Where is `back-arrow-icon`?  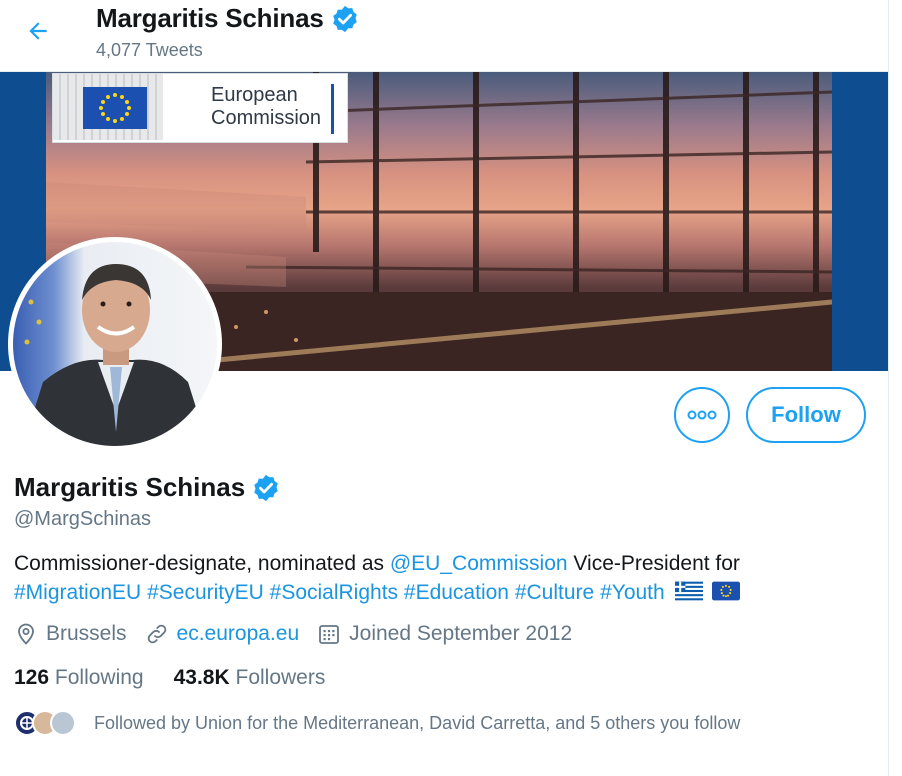
back-arrow-icon is located at coordinates (38, 31).